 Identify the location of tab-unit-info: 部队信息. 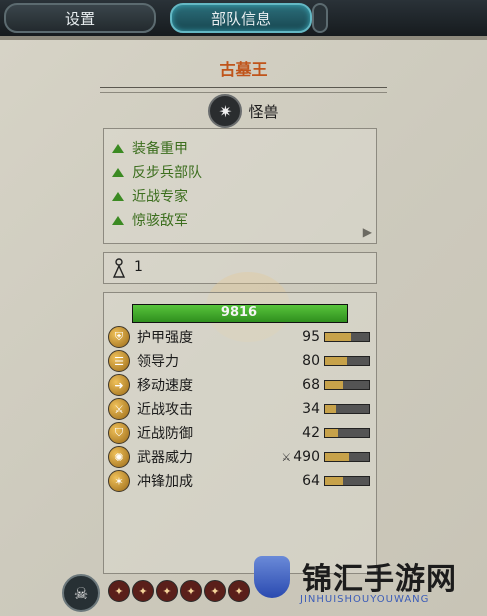
(241, 18).